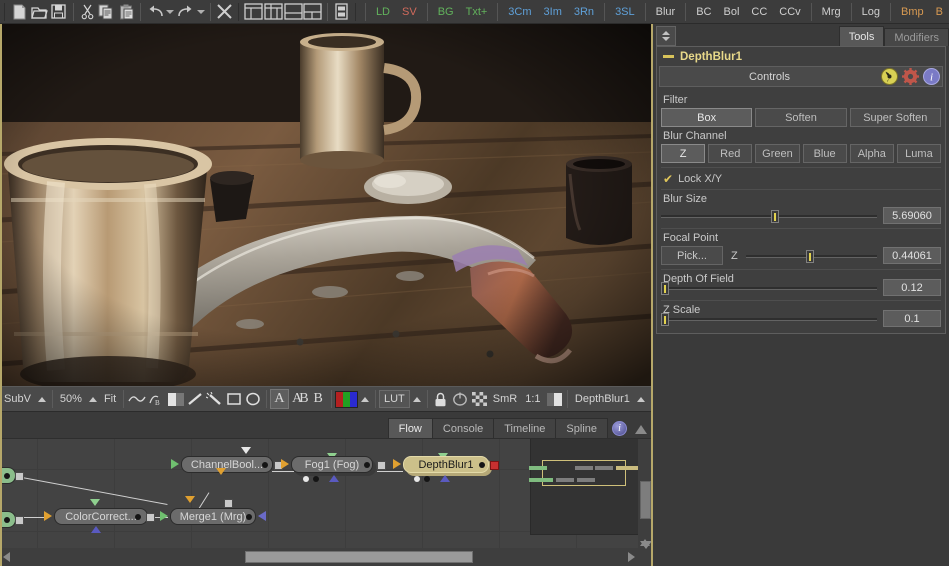  Describe the element at coordinates (645, 500) in the screenshot. I see `flow-vscroll-thumb` at that location.